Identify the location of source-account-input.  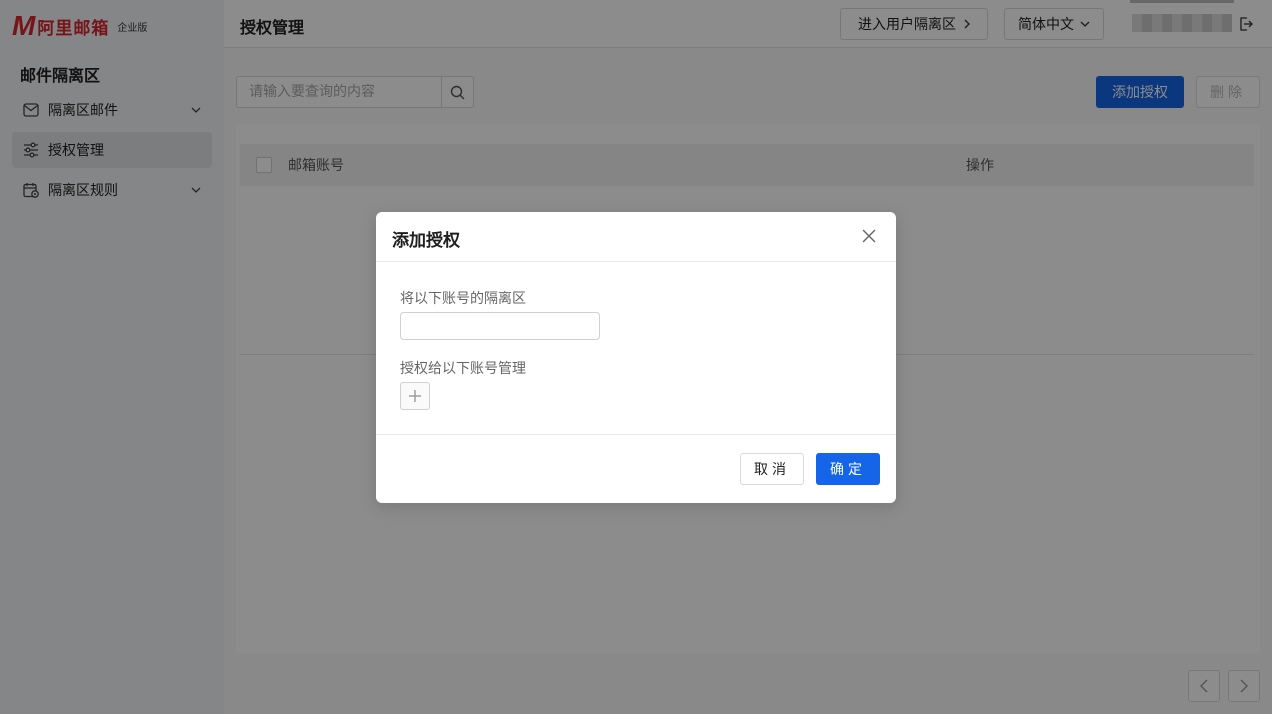
(500, 326).